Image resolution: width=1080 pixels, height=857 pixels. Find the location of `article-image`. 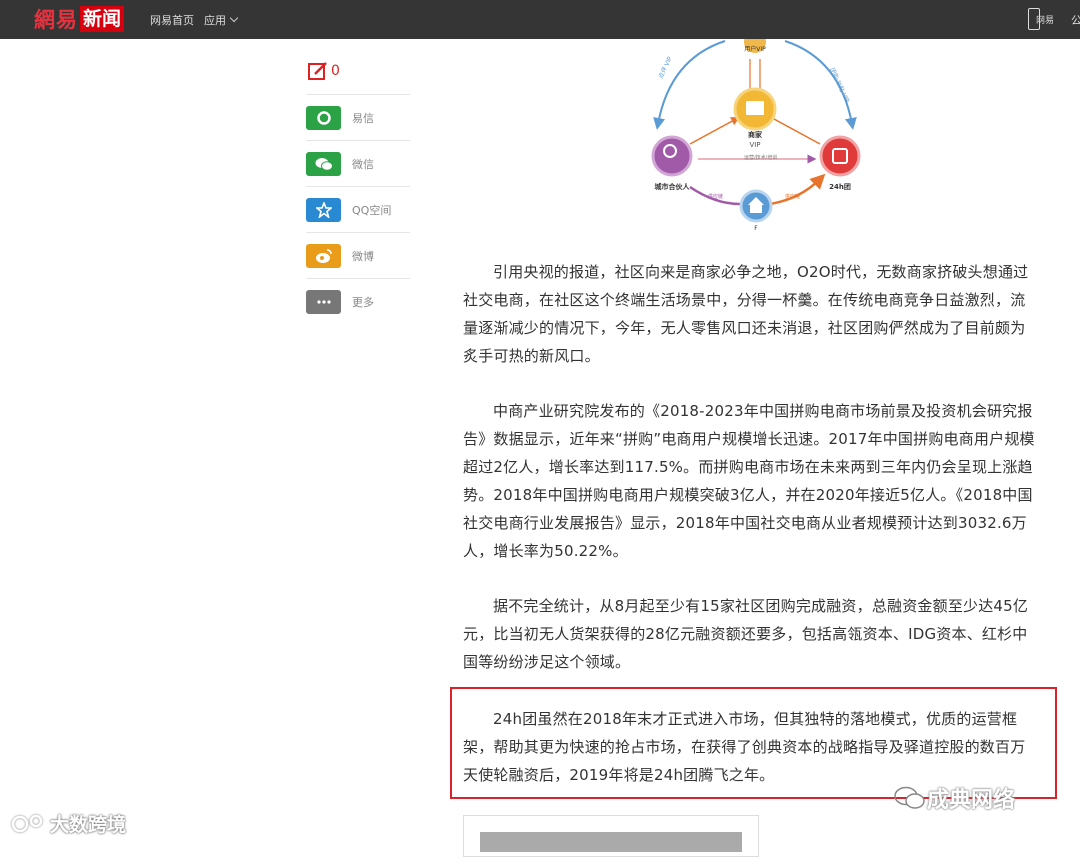

article-image is located at coordinates (611, 842).